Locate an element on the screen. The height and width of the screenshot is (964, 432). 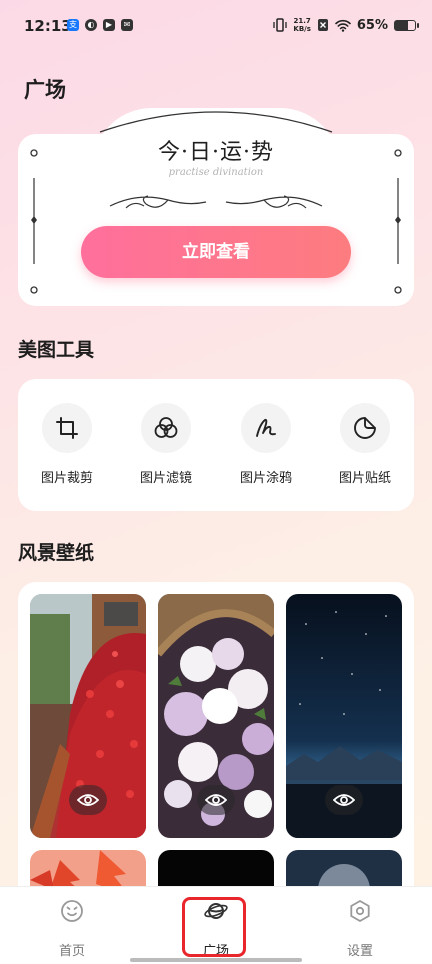
active-tab-highlight is located at coordinates (214, 927).